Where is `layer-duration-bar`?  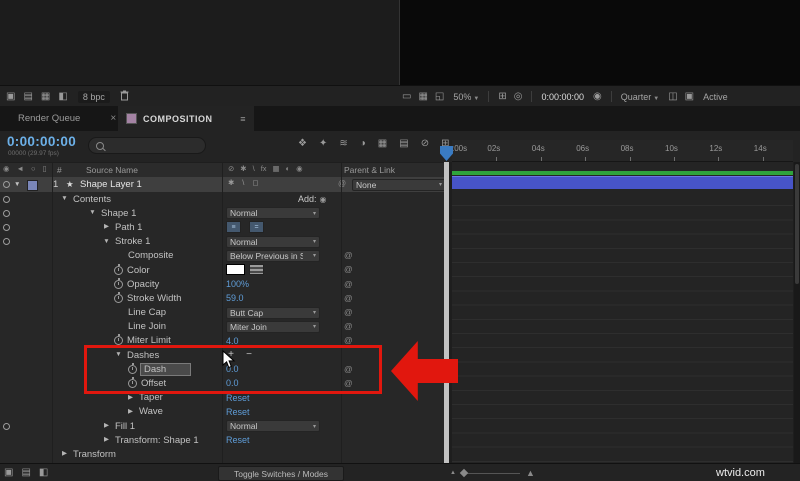 layer-duration-bar is located at coordinates (622, 182).